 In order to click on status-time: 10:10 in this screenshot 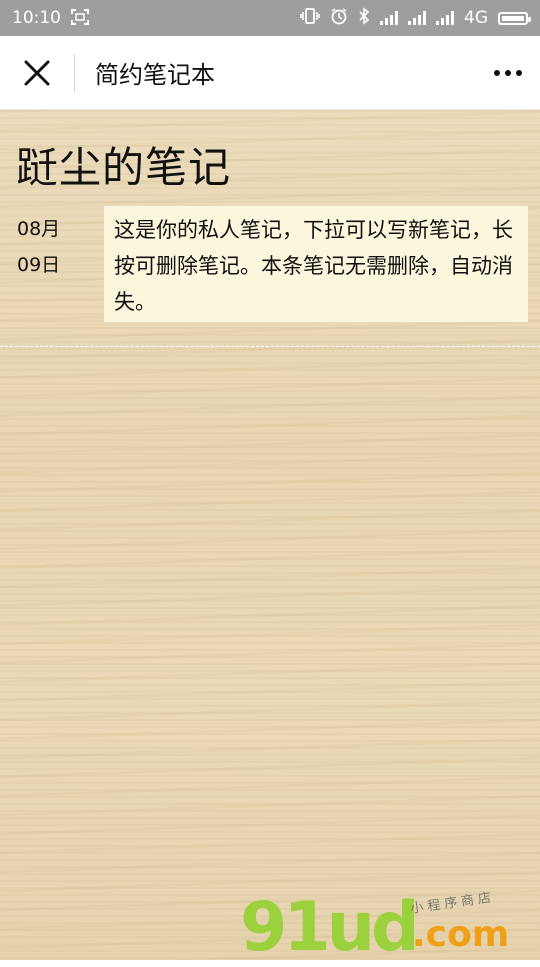, I will do `click(36, 18)`.